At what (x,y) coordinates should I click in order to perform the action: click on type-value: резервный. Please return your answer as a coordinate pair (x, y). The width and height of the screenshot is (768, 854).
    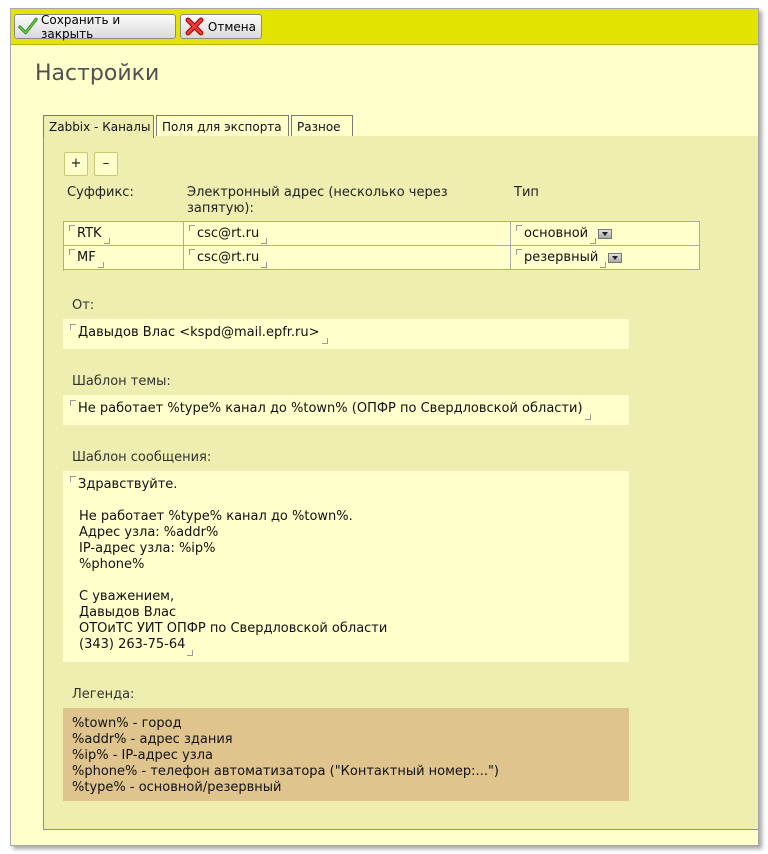
    Looking at the image, I should click on (561, 257).